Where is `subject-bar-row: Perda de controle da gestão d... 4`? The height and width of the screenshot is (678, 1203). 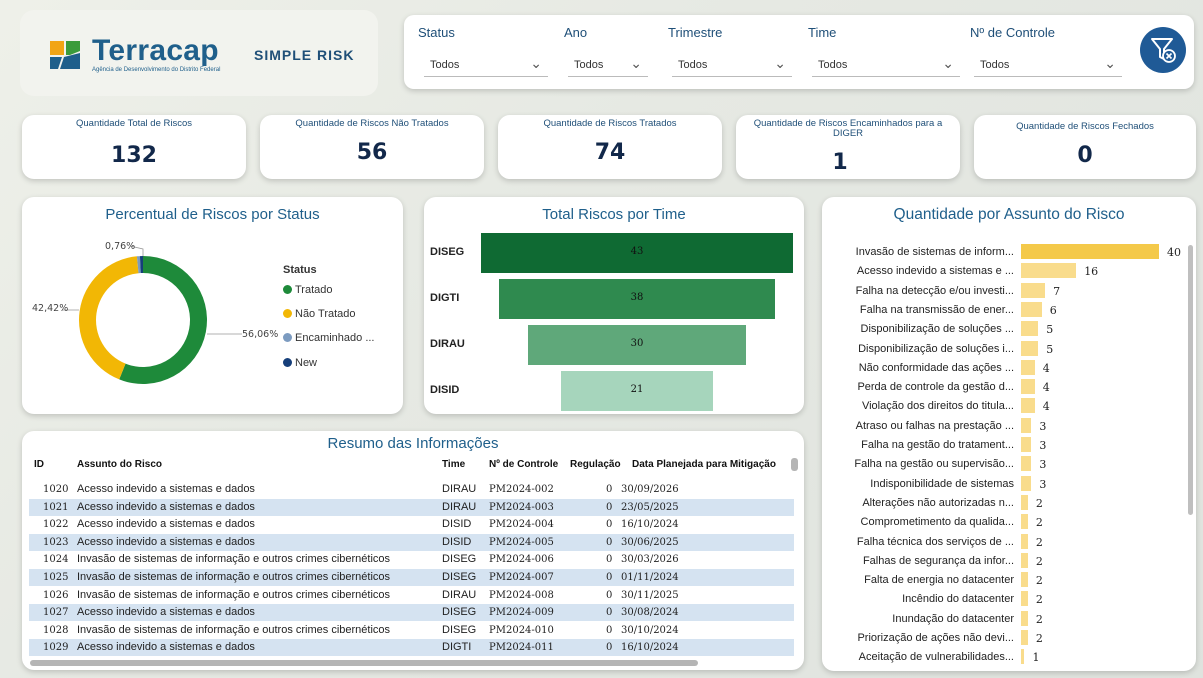 subject-bar-row: Perda de controle da gestão d... 4 is located at coordinates (1009, 387).